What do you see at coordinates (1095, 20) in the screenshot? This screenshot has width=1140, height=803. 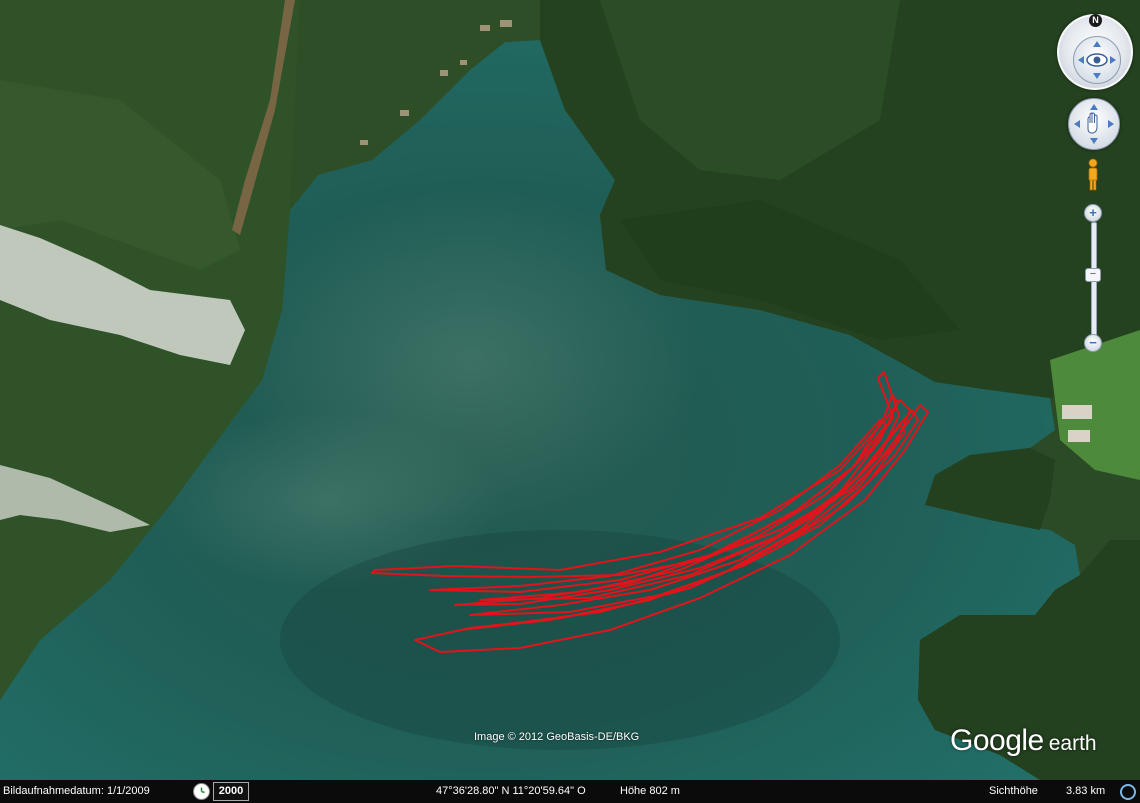 I see `north-indicator: N` at bounding box center [1095, 20].